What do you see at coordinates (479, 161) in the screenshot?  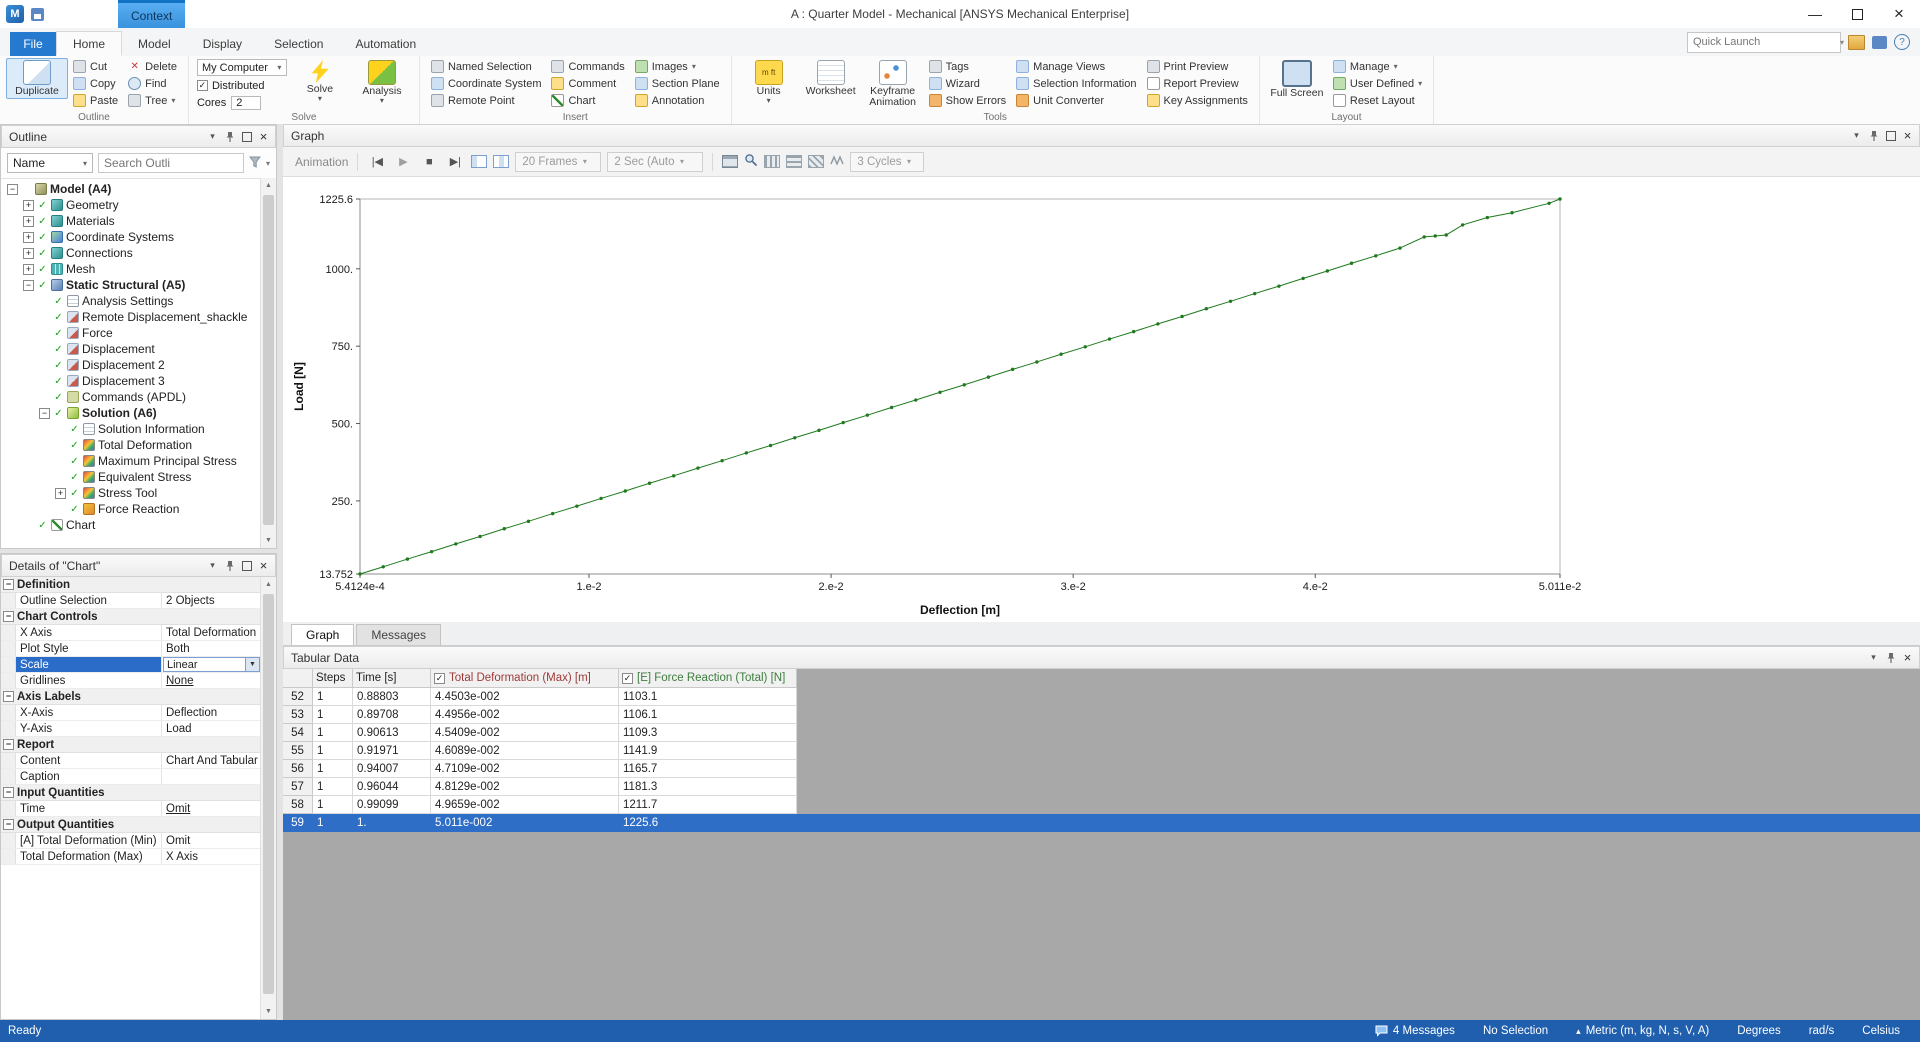 I see `split-view-icon` at bounding box center [479, 161].